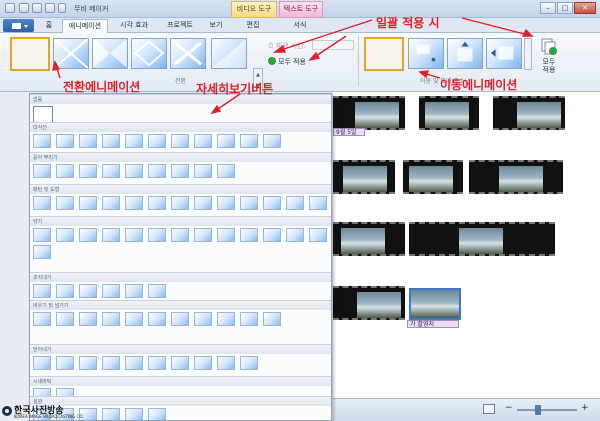 The width and height of the screenshot is (600, 421). Describe the element at coordinates (216, 26) in the screenshot. I see `tab-view: 보기` at that location.